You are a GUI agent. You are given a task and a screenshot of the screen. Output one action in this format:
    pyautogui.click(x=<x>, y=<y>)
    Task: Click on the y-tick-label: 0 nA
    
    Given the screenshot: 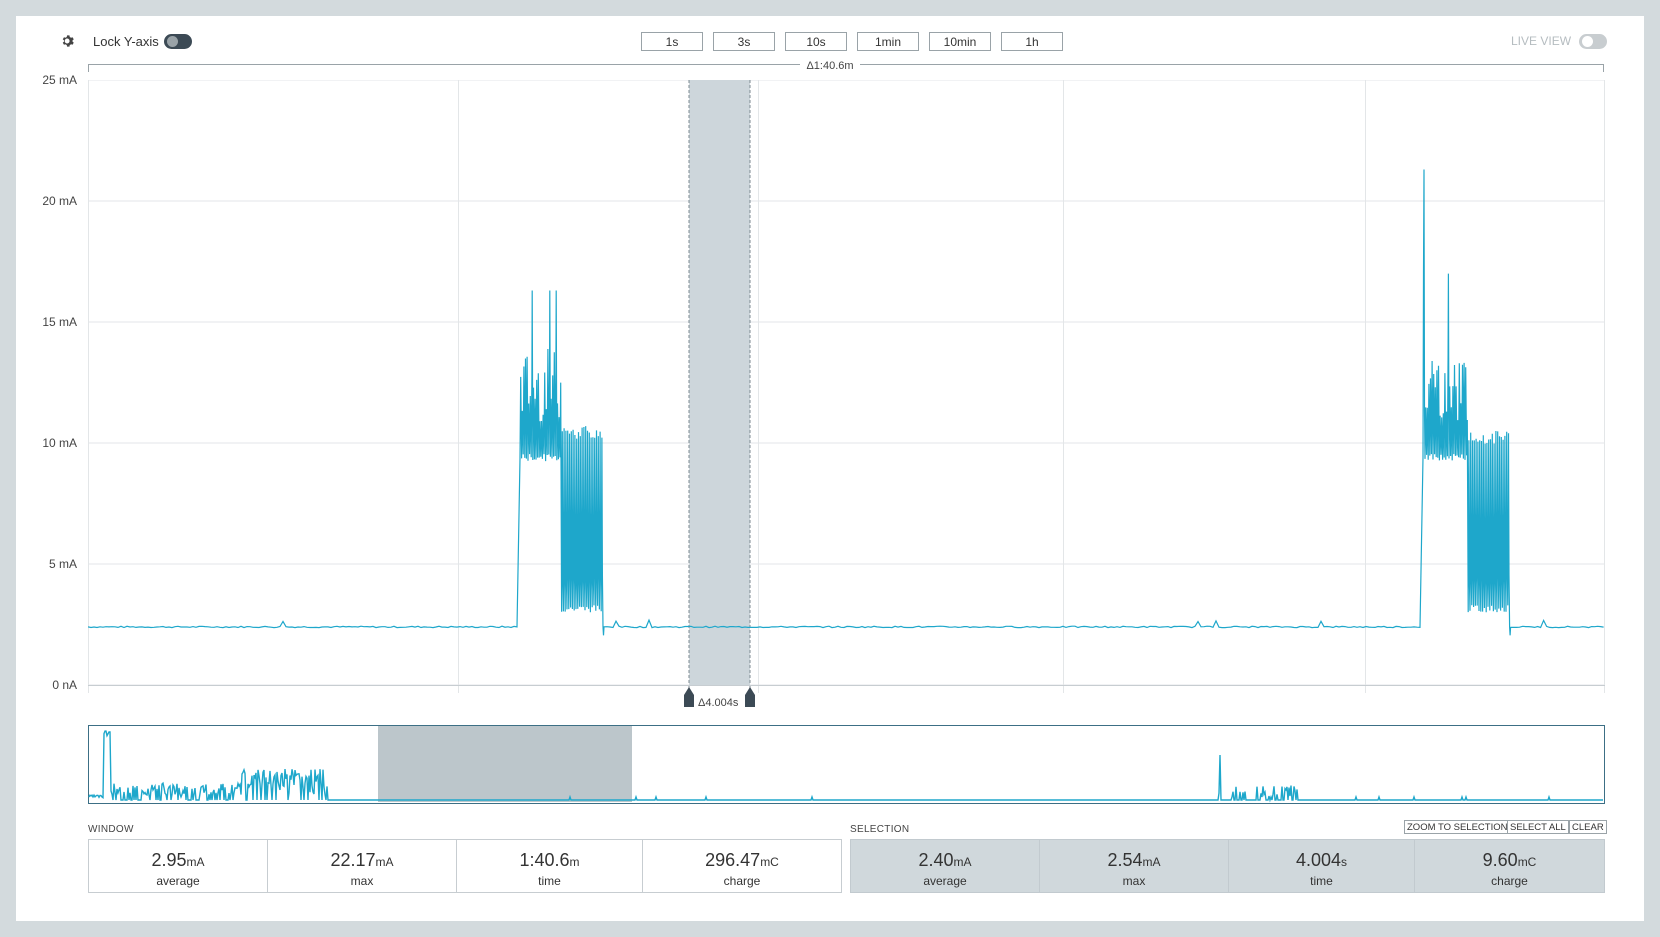 What is the action you would take?
    pyautogui.click(x=64, y=685)
    